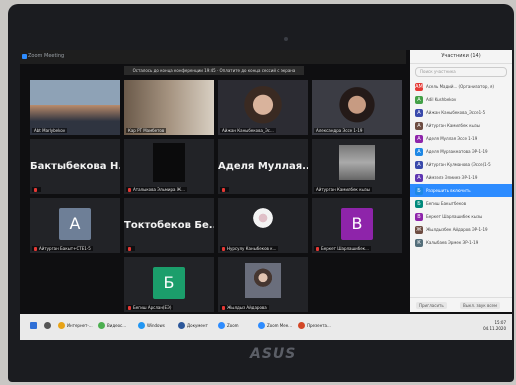 This screenshot has height=385, width=516. Describe the element at coordinates (461, 164) in the screenshot. I see `participant-list-item: А Айтурган Кулманова (Эссе)1-5` at that location.